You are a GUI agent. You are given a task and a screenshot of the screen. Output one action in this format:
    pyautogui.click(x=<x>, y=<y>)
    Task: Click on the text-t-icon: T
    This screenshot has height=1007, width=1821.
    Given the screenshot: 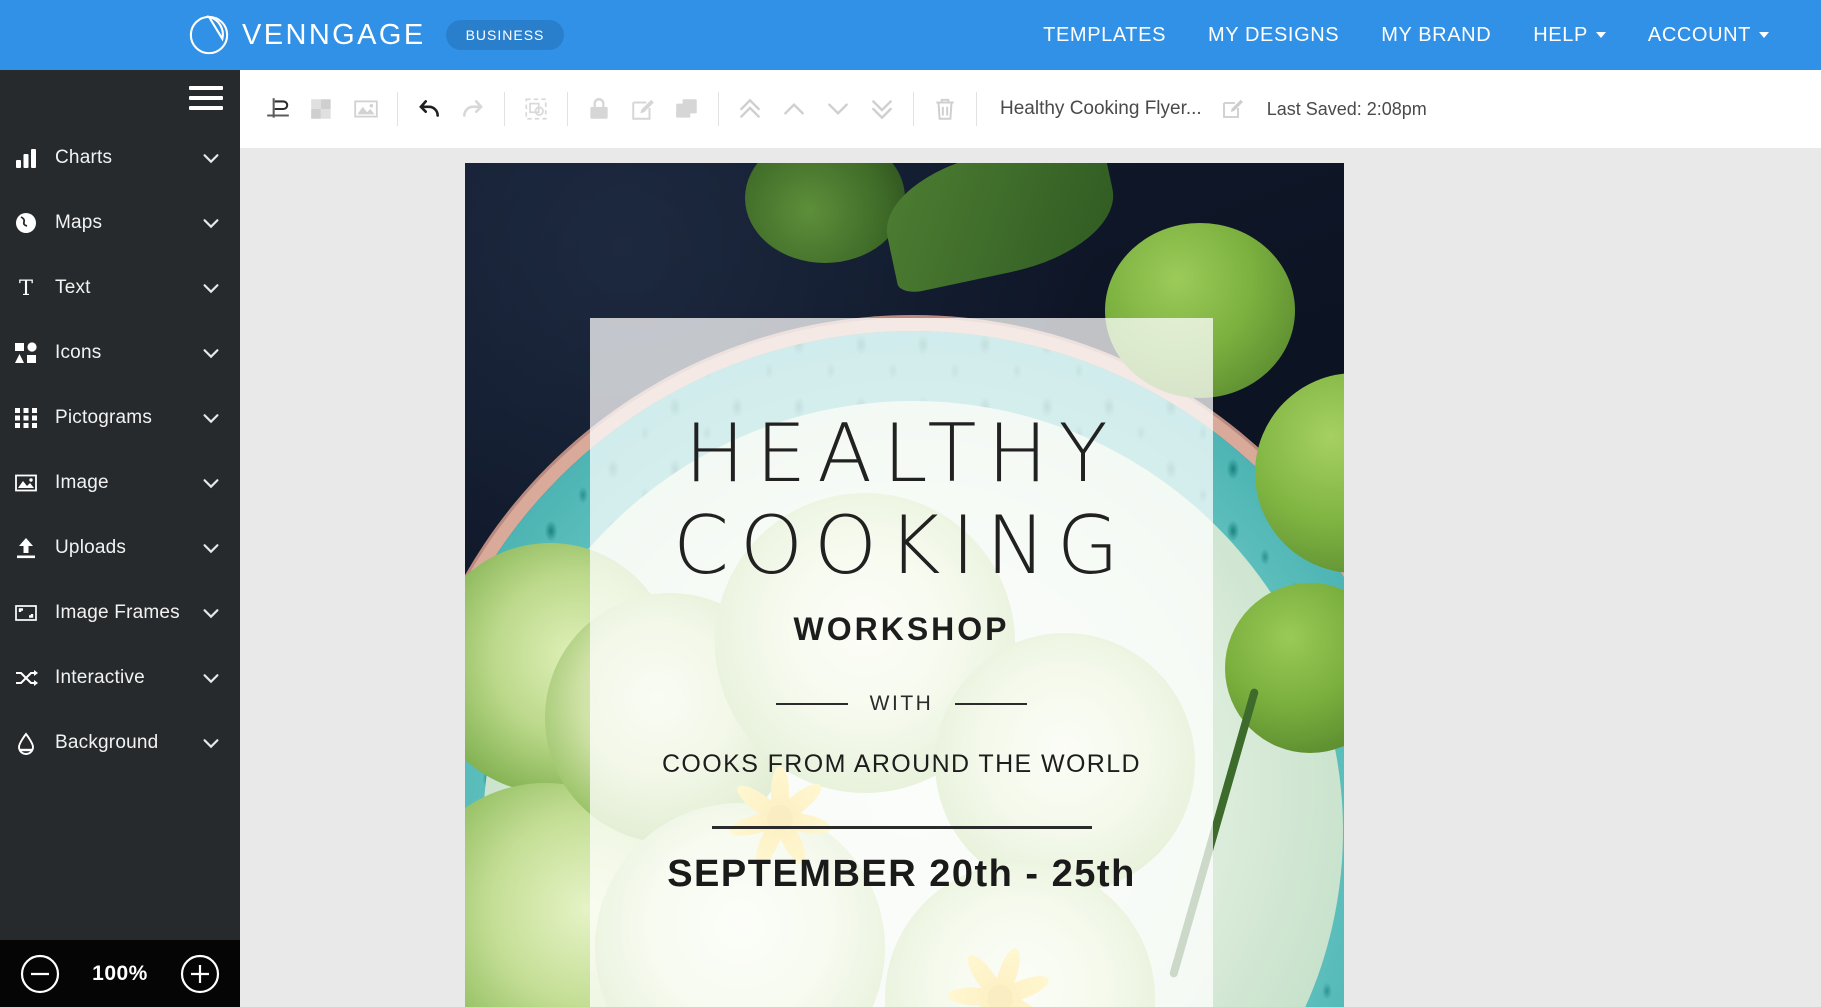 What is the action you would take?
    pyautogui.click(x=26, y=288)
    